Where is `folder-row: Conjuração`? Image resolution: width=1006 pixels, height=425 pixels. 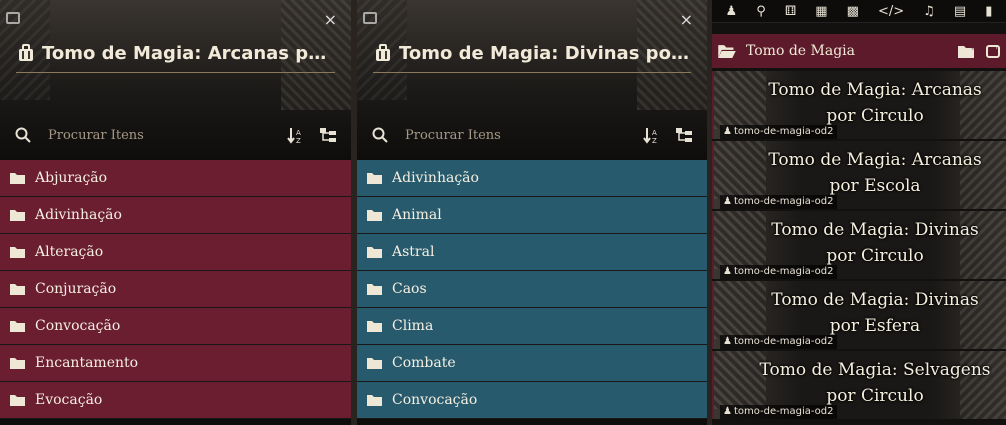
folder-row: Conjuração is located at coordinates (175, 289).